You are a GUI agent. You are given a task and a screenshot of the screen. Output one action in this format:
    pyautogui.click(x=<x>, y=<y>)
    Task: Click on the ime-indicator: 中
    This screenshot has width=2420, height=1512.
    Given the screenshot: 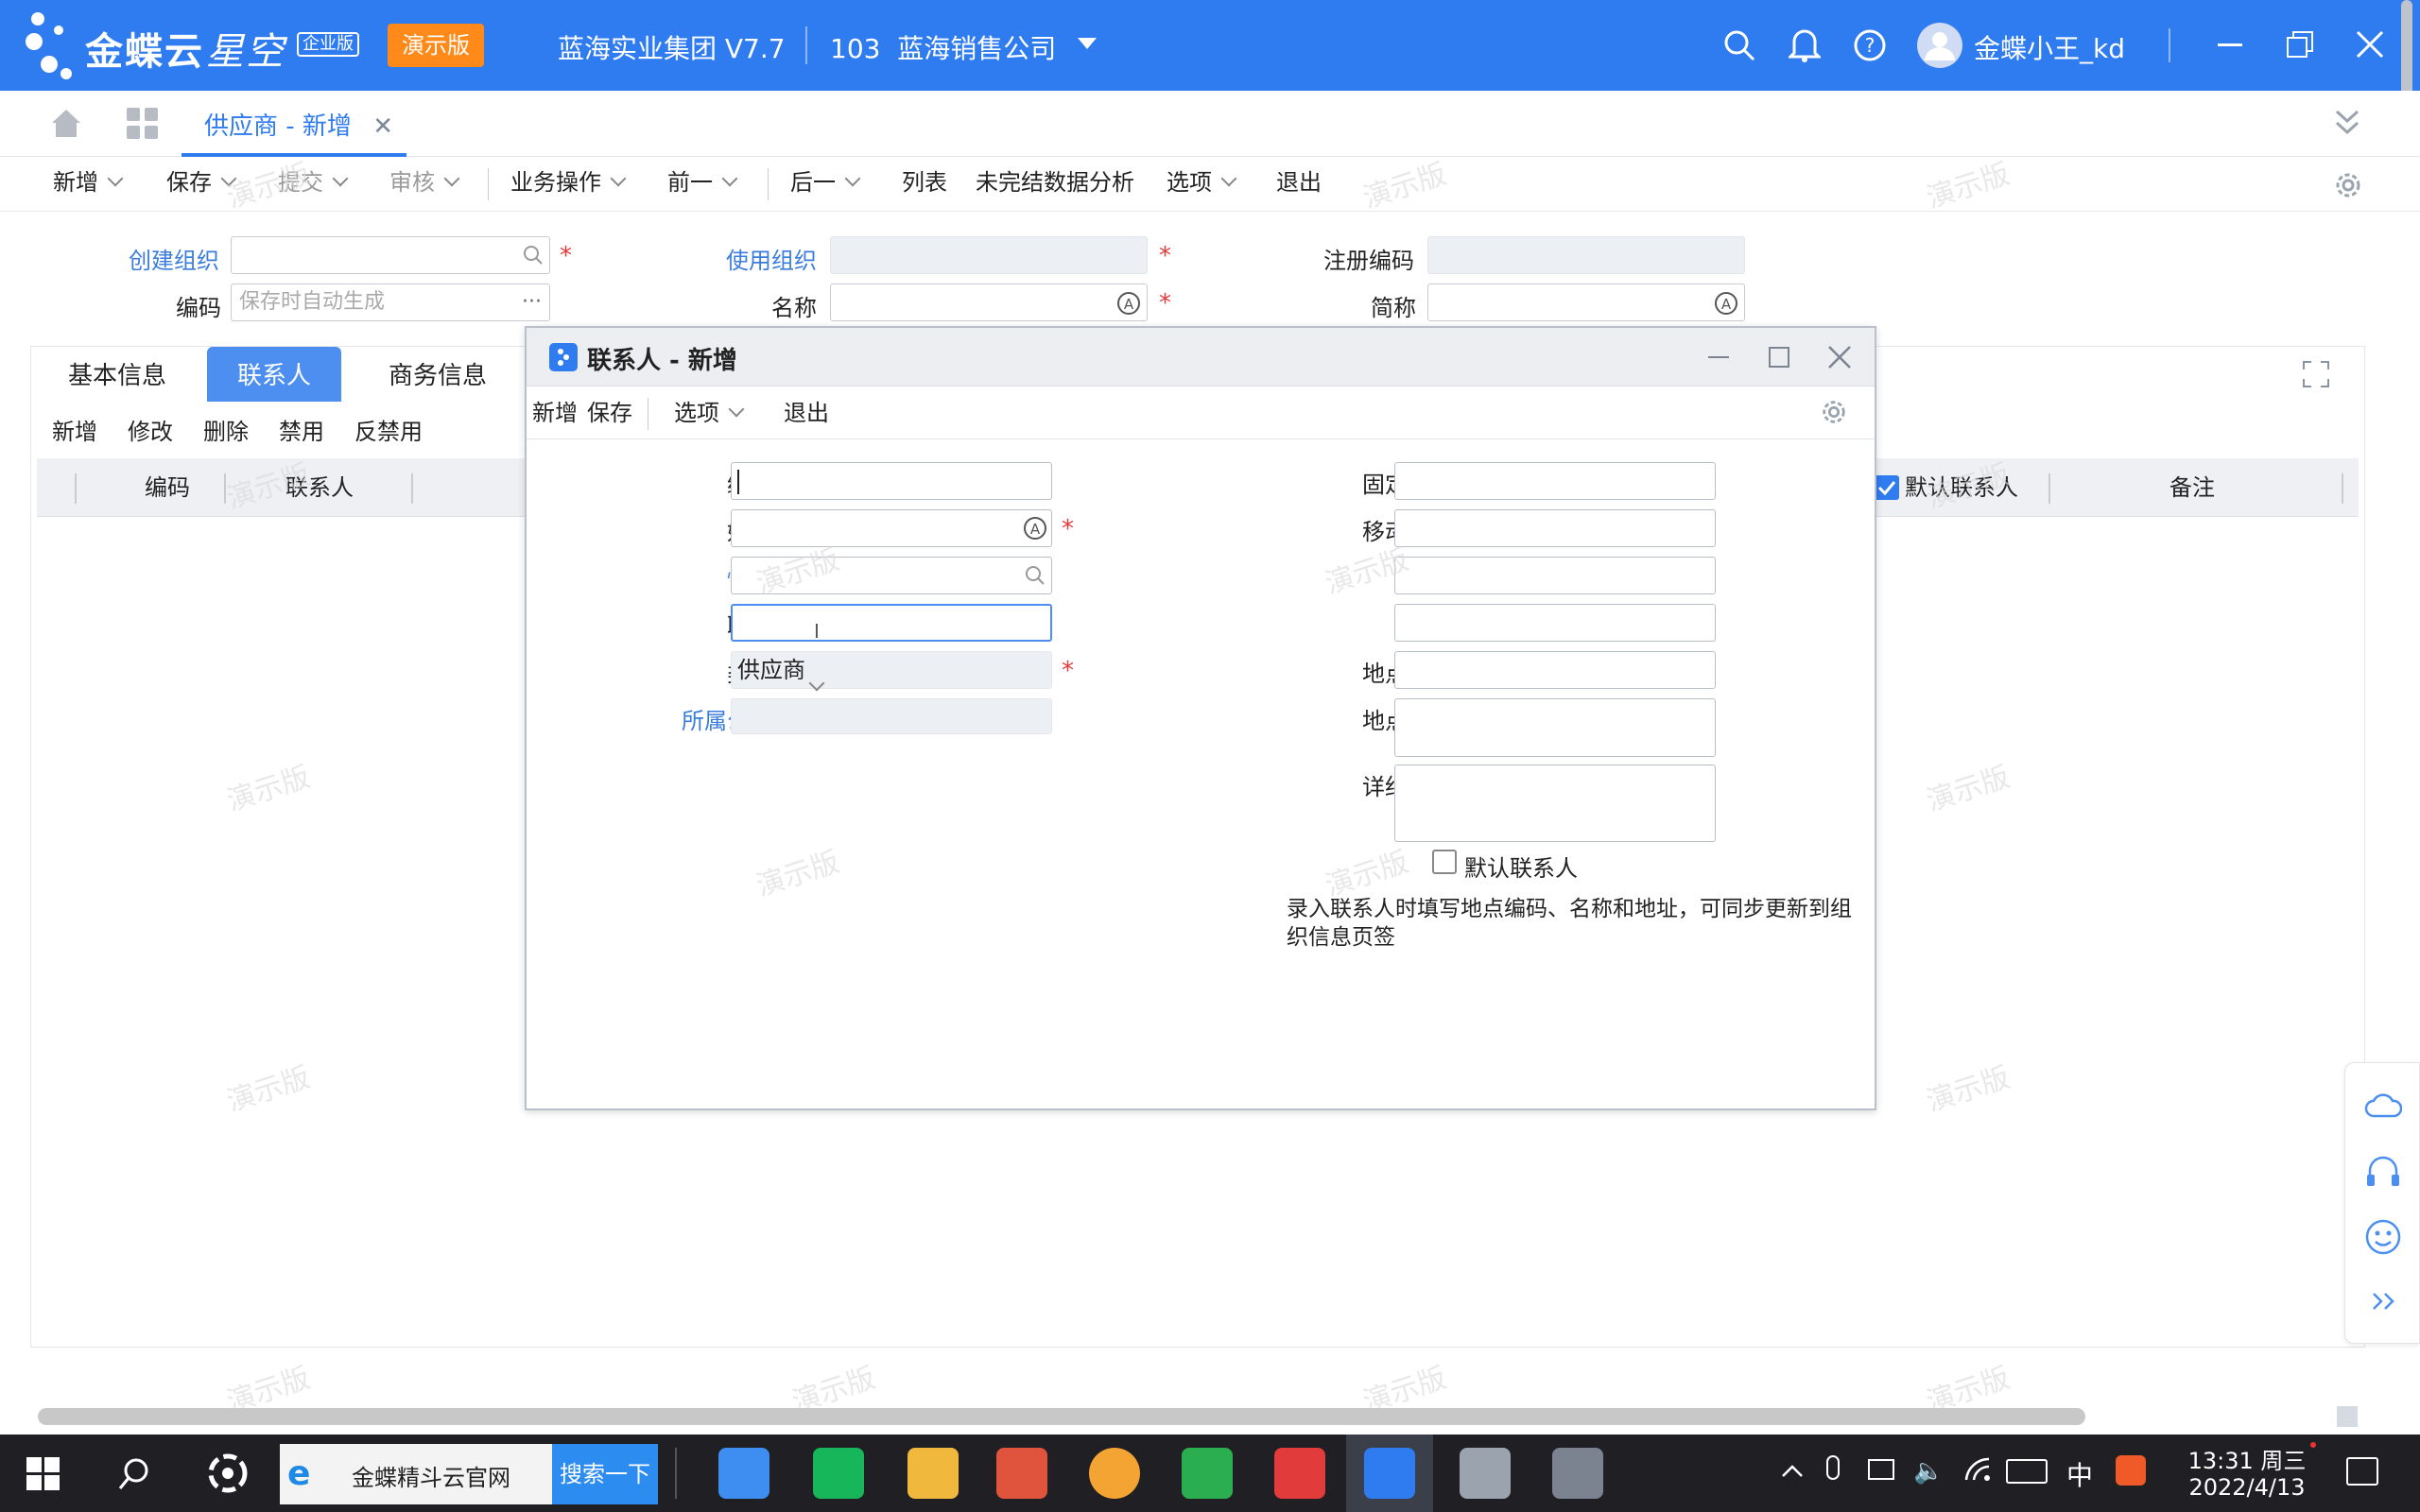 What is the action you would take?
    pyautogui.click(x=2079, y=1474)
    